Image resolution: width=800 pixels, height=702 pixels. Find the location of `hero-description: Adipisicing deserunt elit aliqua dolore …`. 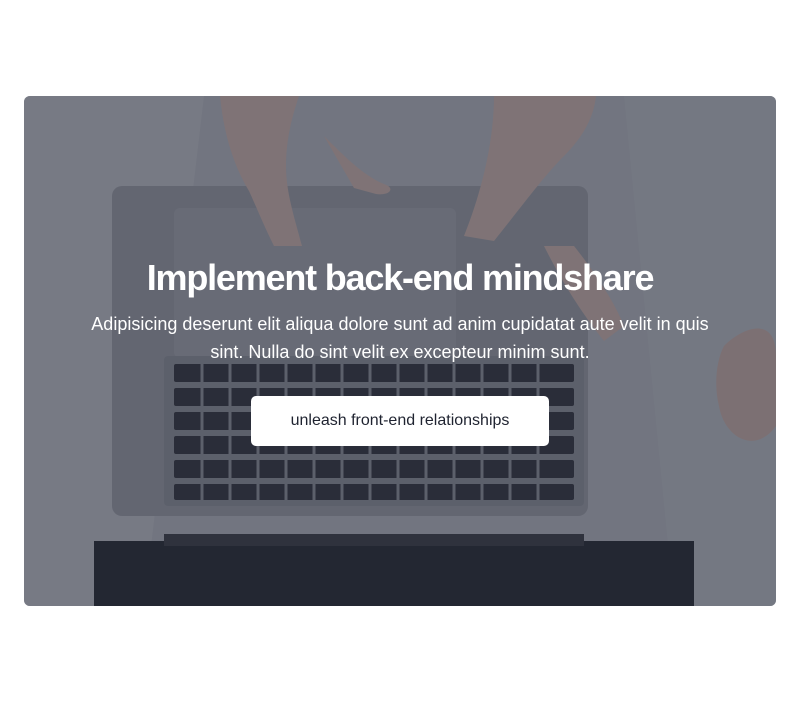

hero-description: Adipisicing deserunt elit aliqua dolore … is located at coordinates (400, 338).